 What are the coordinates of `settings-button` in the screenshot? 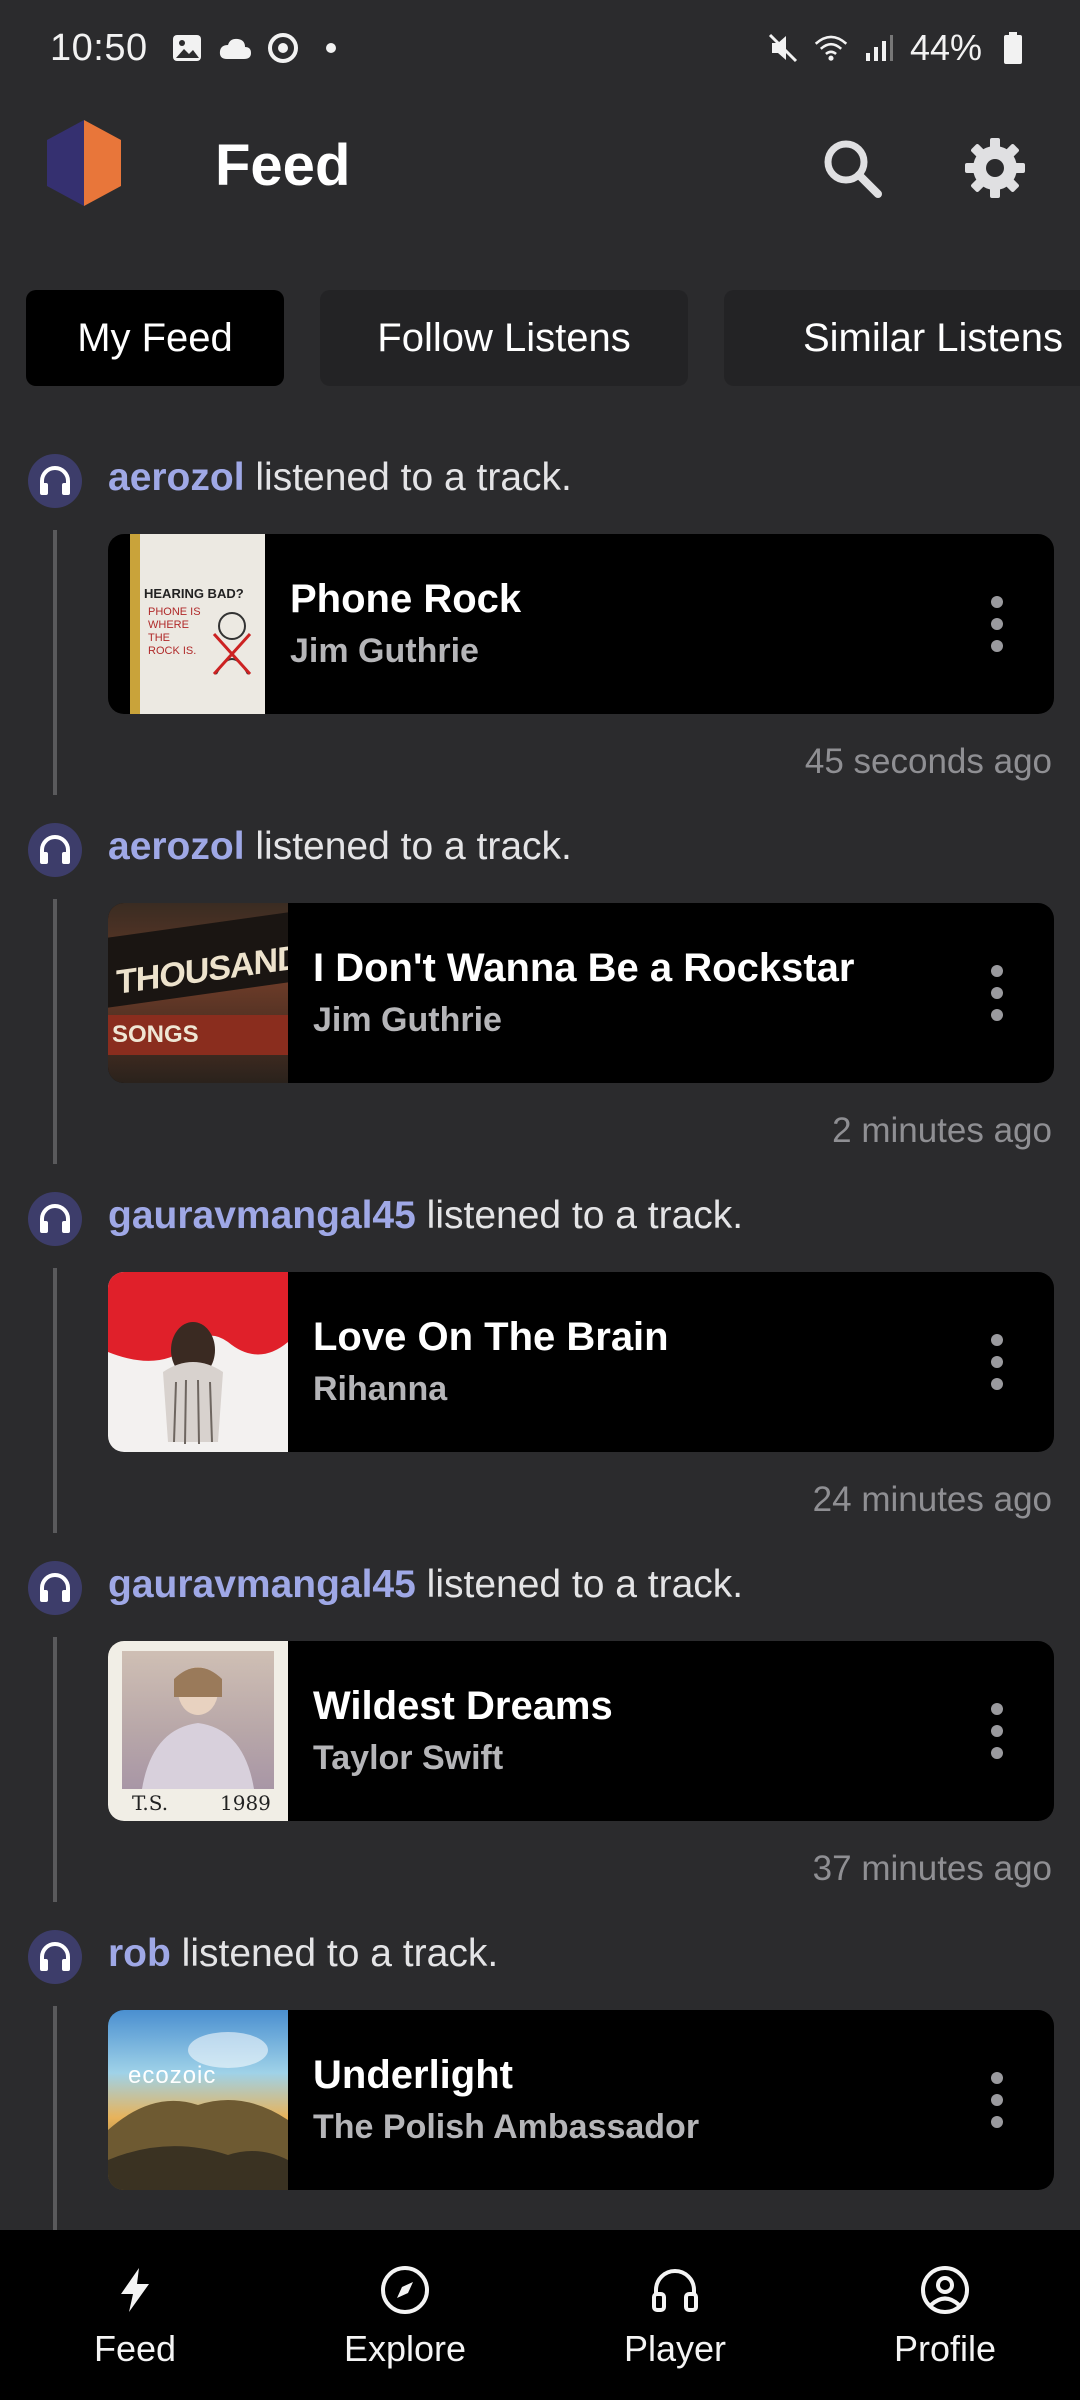 It's located at (995, 168).